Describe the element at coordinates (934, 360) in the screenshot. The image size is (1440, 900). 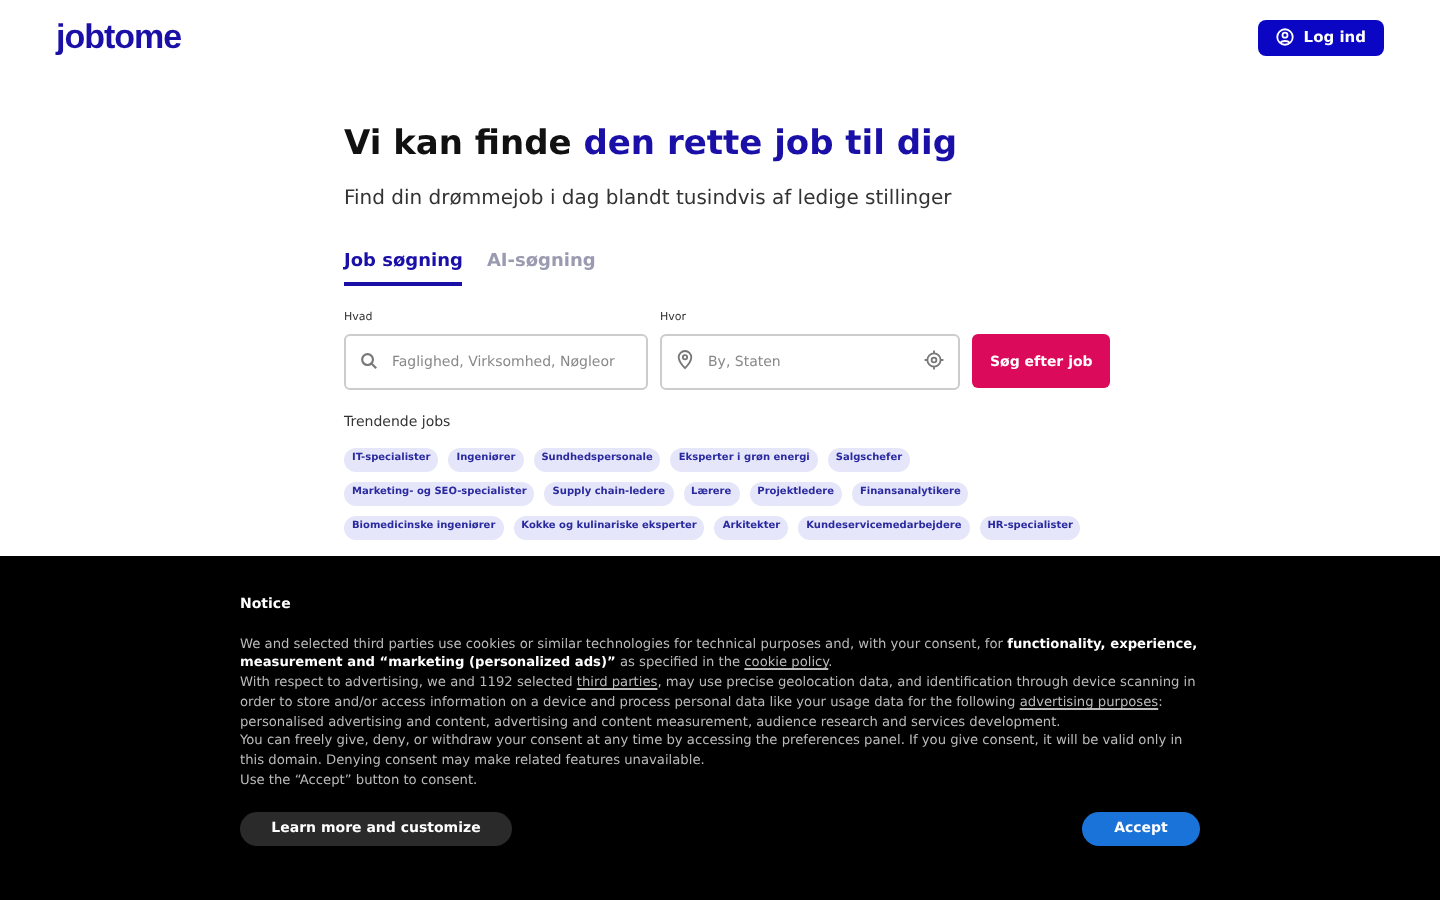
I see `locate-icon` at that location.